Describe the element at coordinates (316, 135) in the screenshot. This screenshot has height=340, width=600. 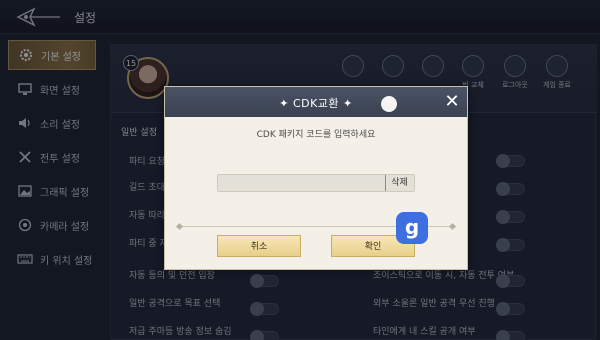
I see `dialog-prompt: CDK 패키지 코드를 입력하세요` at that location.